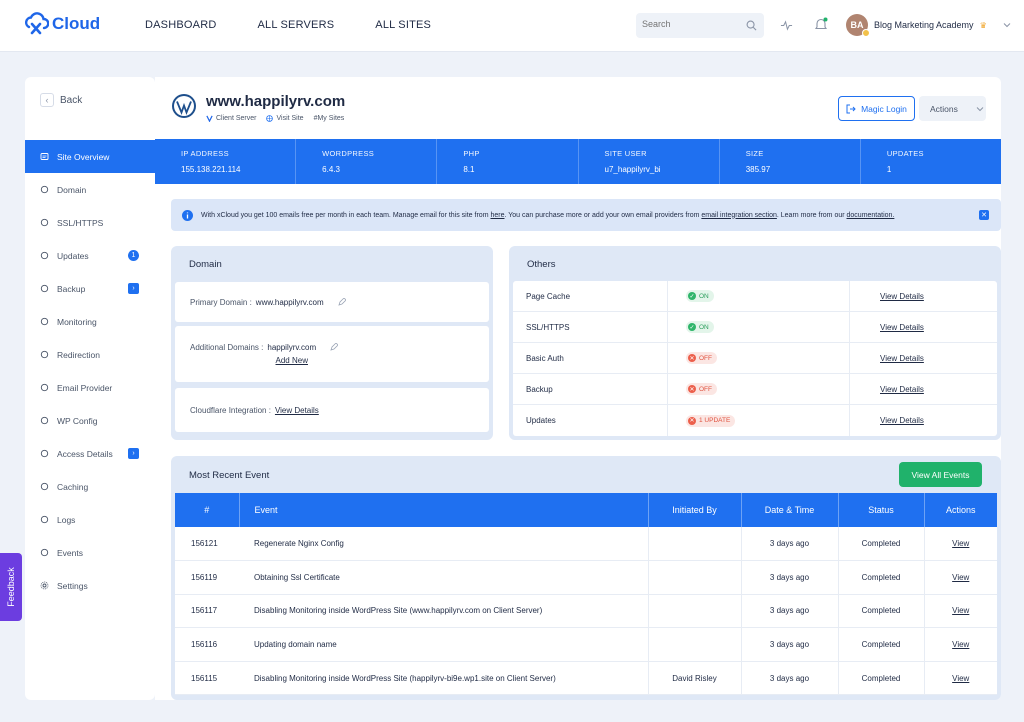 The height and width of the screenshot is (722, 1024). I want to click on event-id: 156116, so click(207, 644).